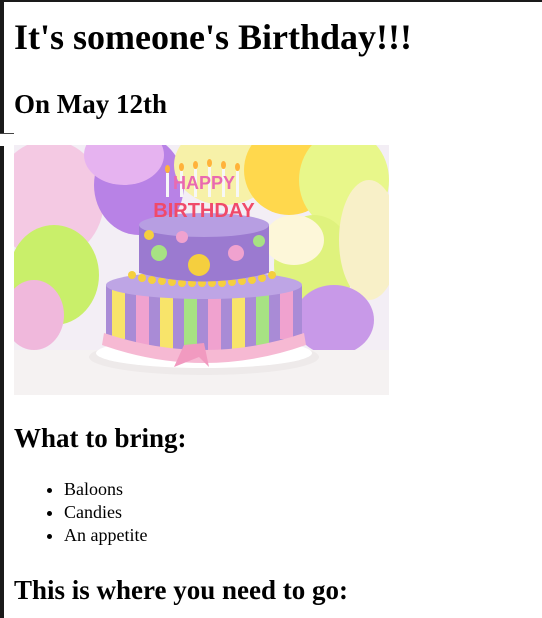 The height and width of the screenshot is (618, 542). What do you see at coordinates (91, 104) in the screenshot?
I see `date-heading: On May 12th` at bounding box center [91, 104].